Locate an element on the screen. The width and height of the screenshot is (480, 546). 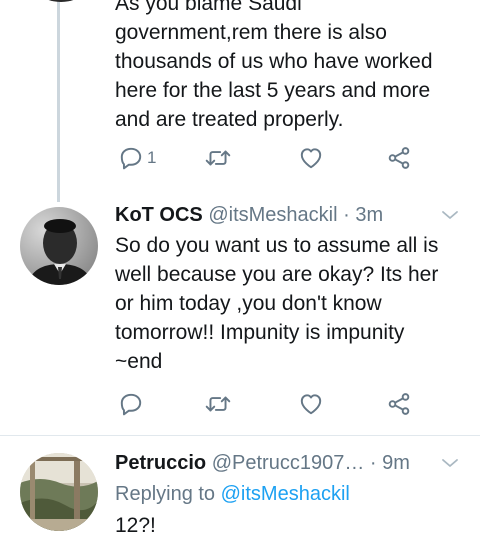
reply-button is located at coordinates (131, 404).